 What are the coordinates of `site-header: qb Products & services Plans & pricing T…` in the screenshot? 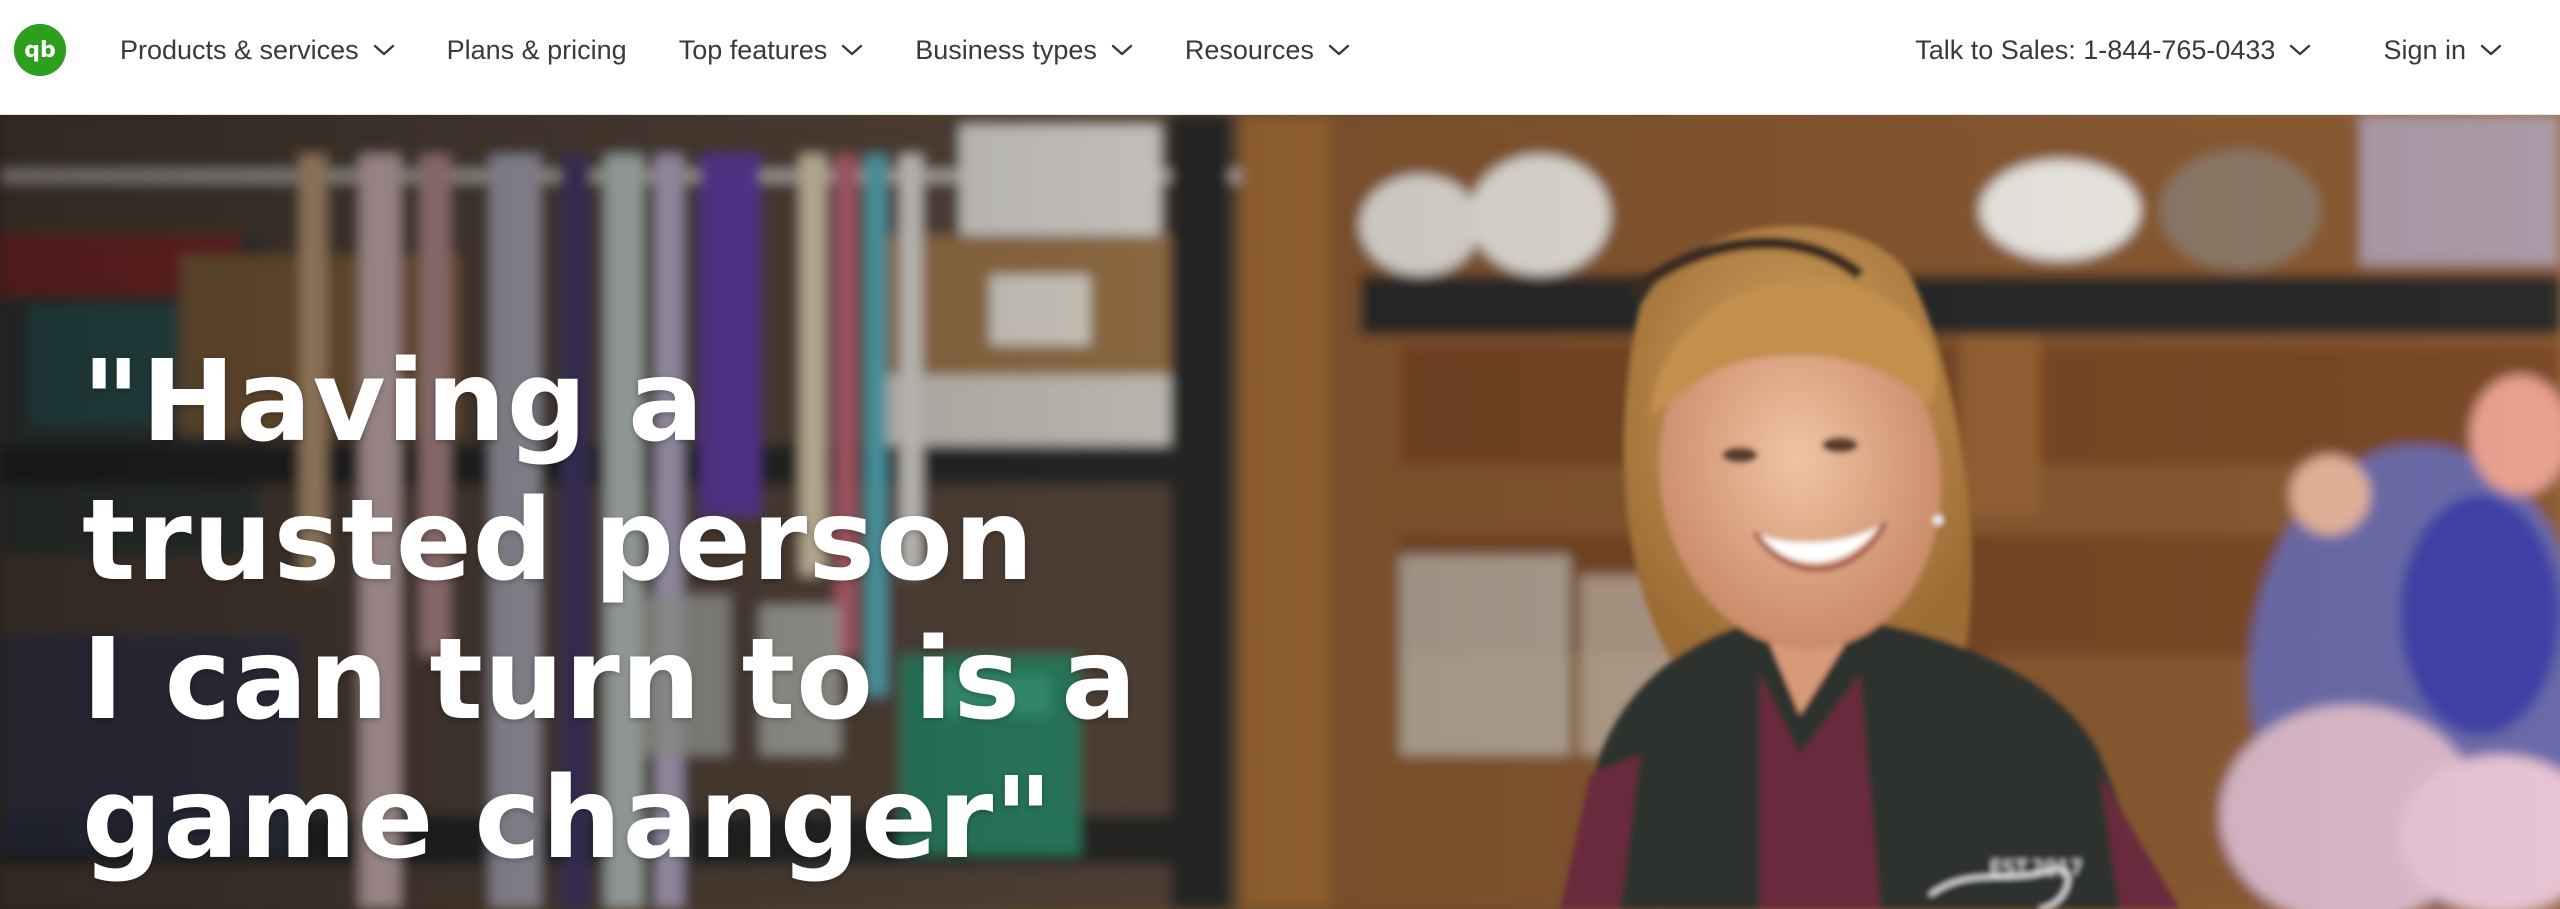 It's located at (1280, 57).